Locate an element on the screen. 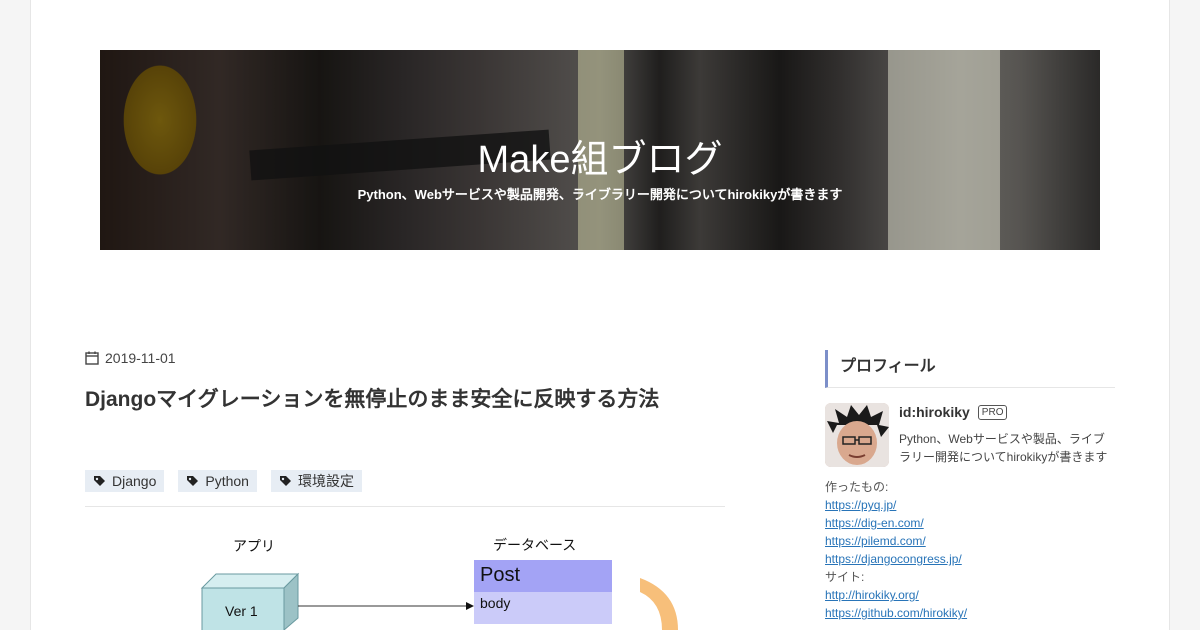 This screenshot has width=1200, height=630. link-pyq: https://pyq.jp/ is located at coordinates (970, 505).